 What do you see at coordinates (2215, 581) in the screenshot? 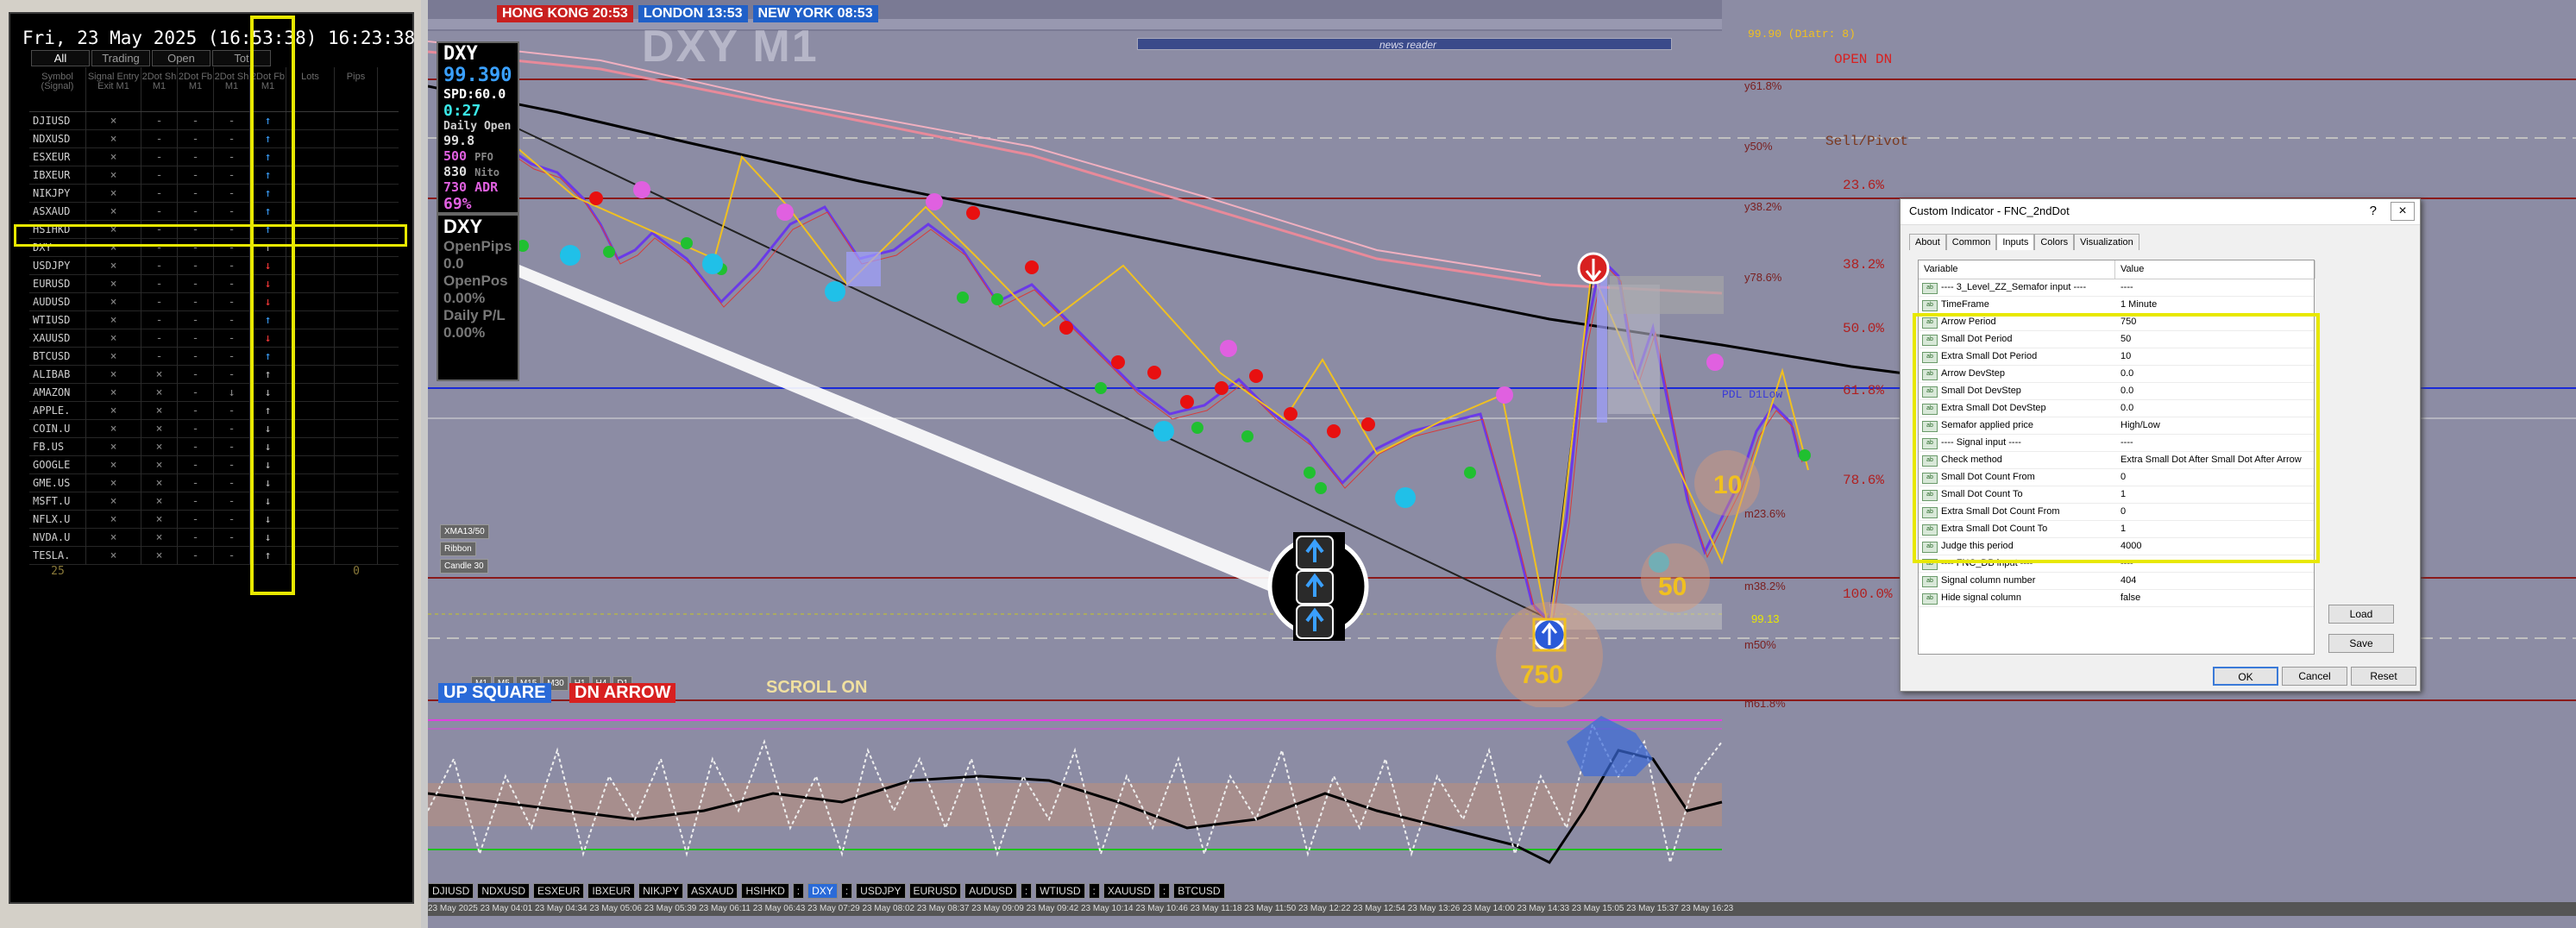
I see `parameter-value: 404` at bounding box center [2215, 581].